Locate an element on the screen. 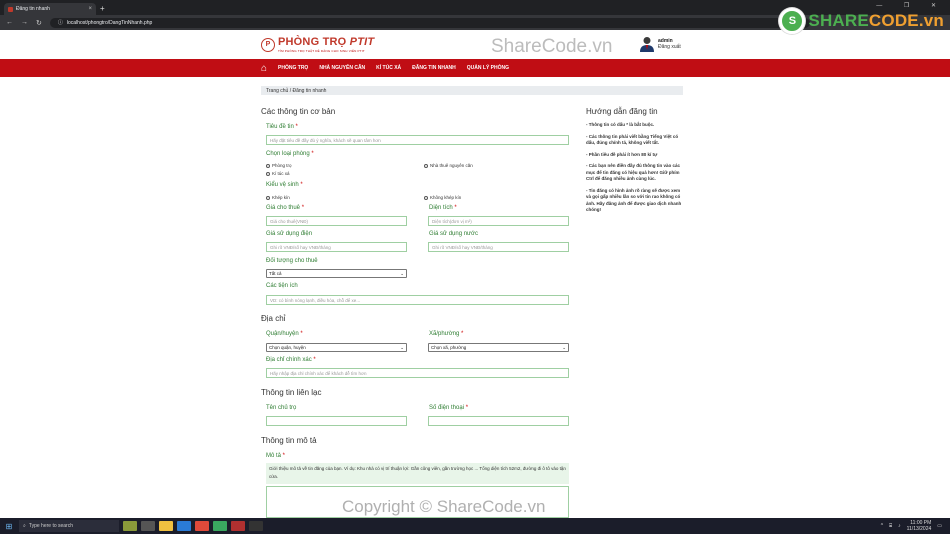 The image size is (950, 534). area-label: Diện tích * is located at coordinates (443, 208).